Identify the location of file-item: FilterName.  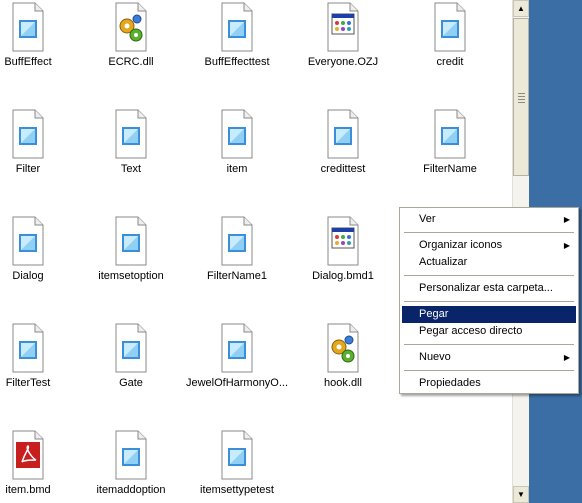
(450, 149).